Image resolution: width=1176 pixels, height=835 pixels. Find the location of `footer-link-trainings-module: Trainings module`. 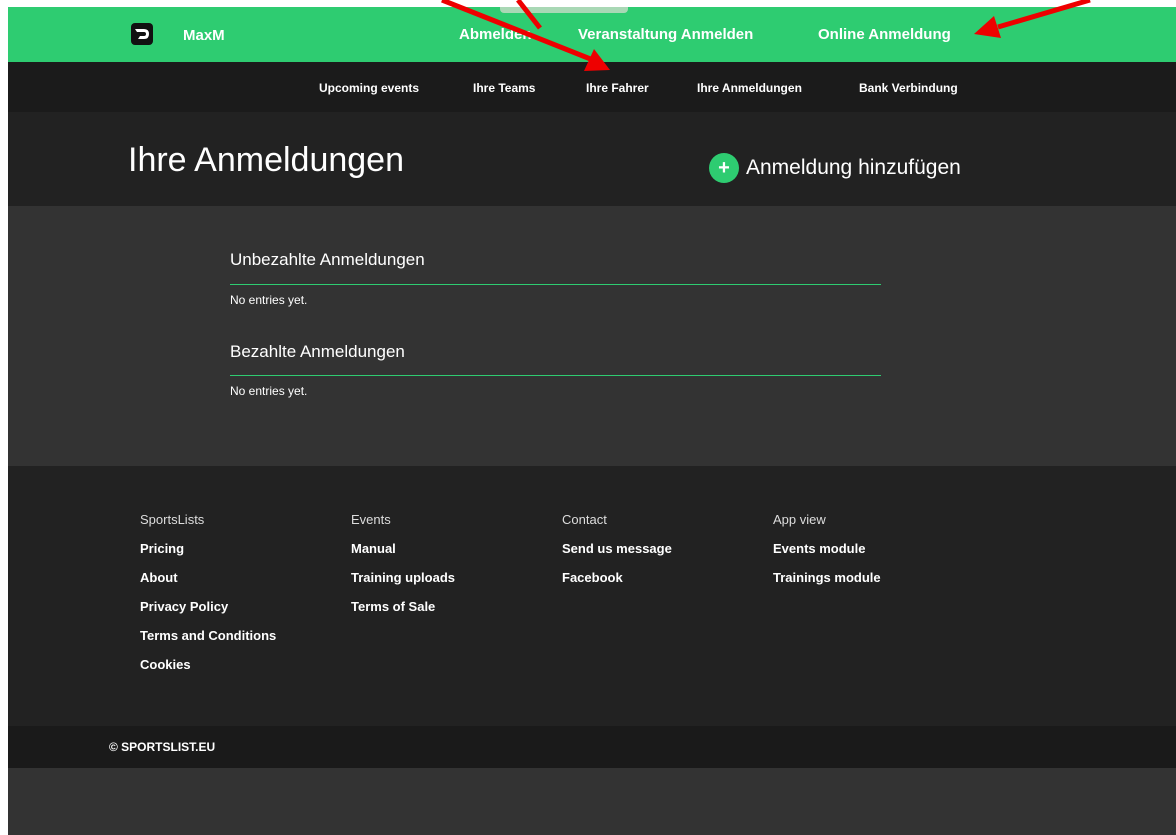

footer-link-trainings-module: Trainings module is located at coordinates (827, 584).